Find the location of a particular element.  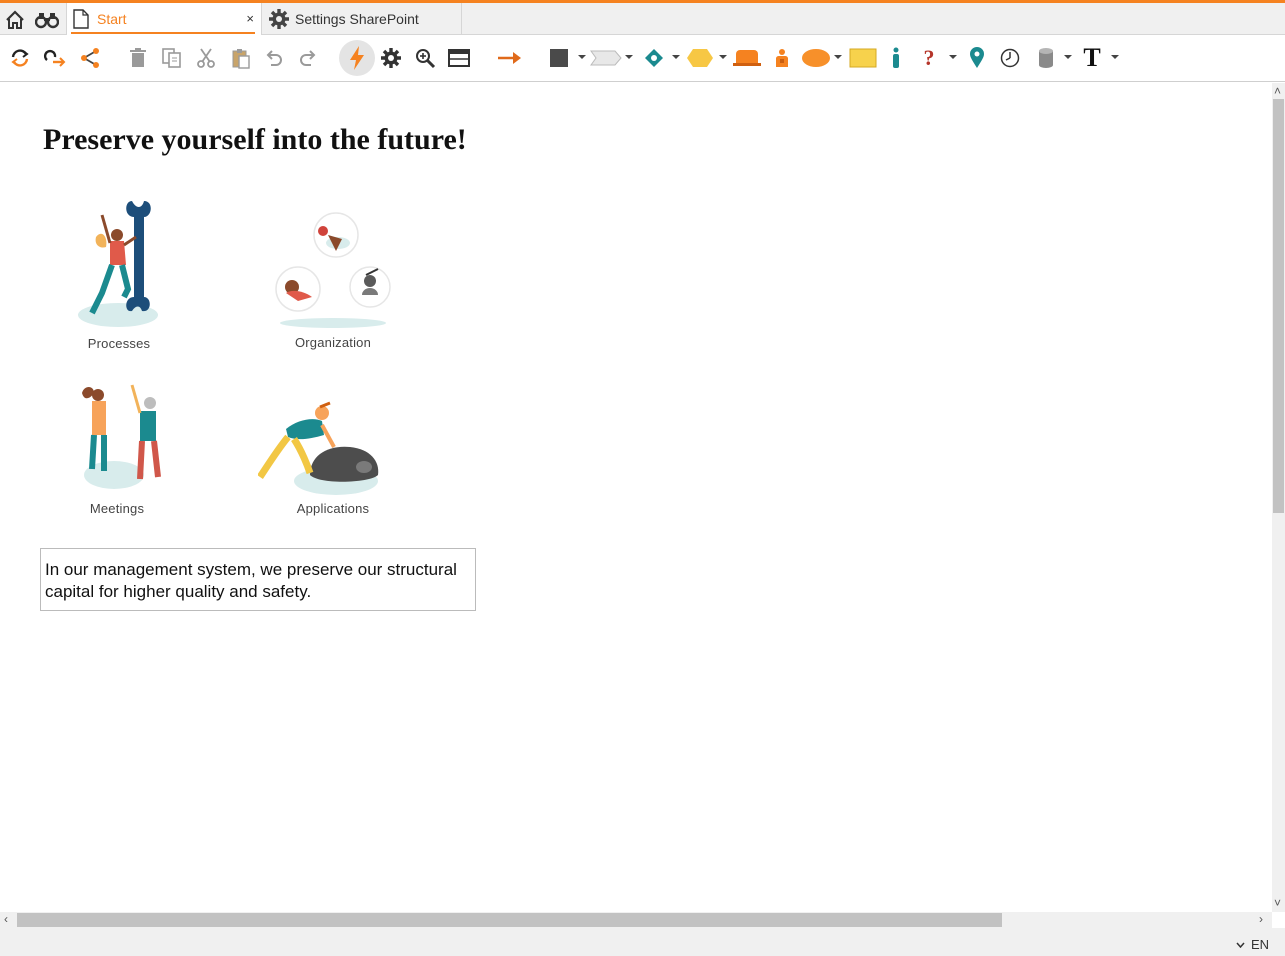

binoculars-icon is located at coordinates (47, 20).